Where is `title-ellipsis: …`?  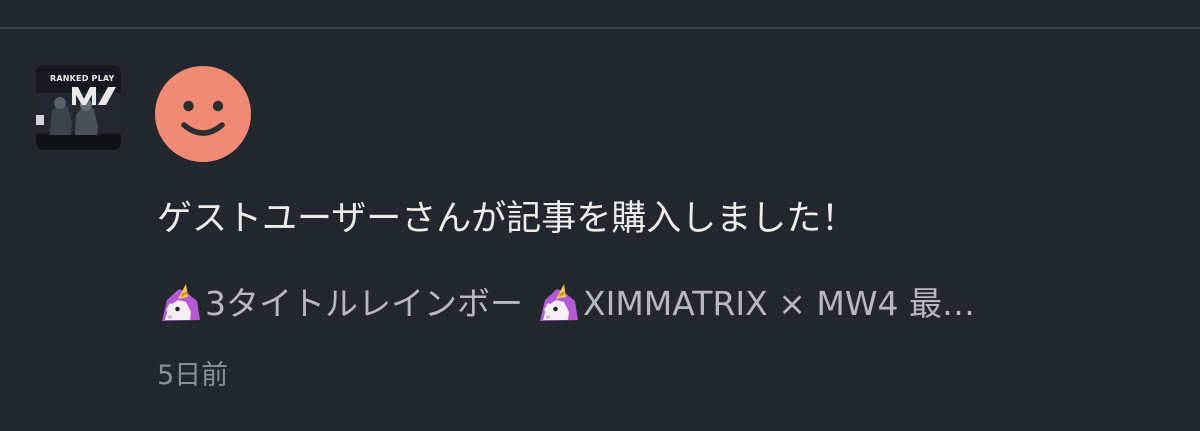
title-ellipsis: … is located at coordinates (958, 303).